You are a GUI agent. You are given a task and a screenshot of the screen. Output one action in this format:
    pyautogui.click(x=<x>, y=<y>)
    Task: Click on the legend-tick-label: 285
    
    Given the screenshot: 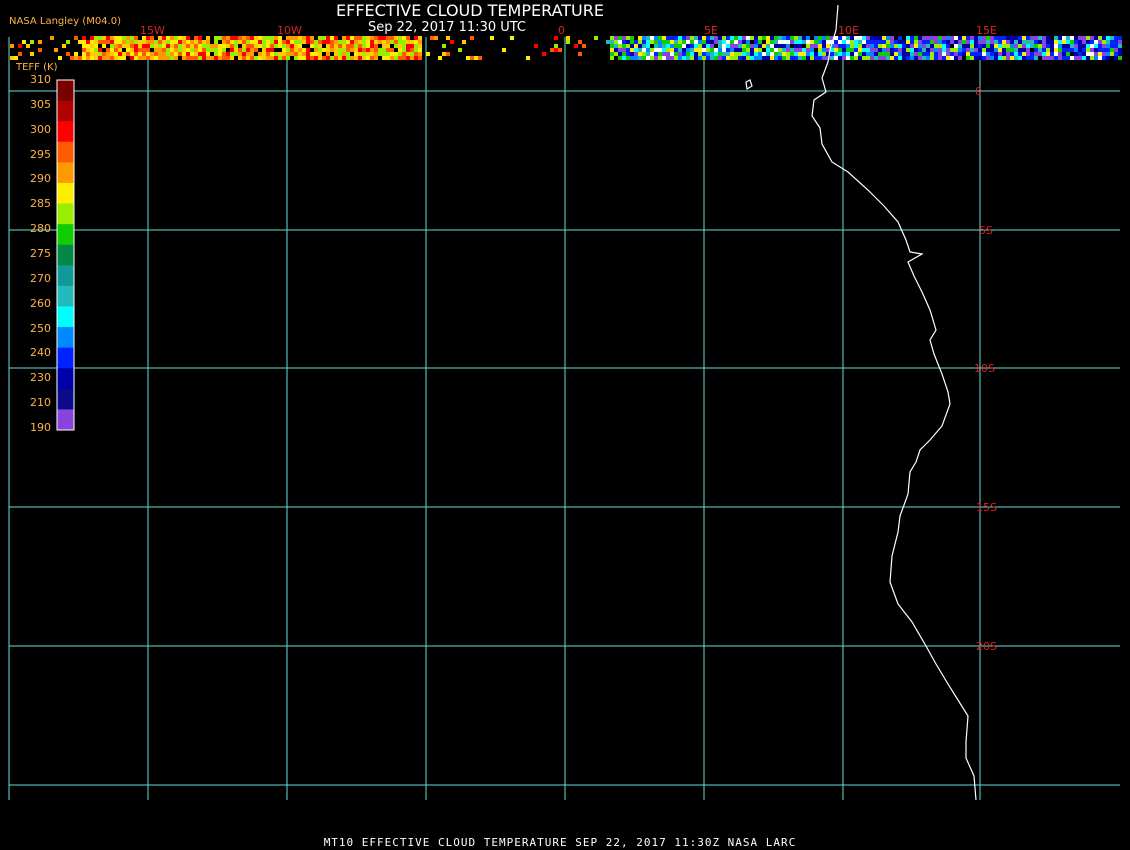 What is the action you would take?
    pyautogui.click(x=40, y=204)
    